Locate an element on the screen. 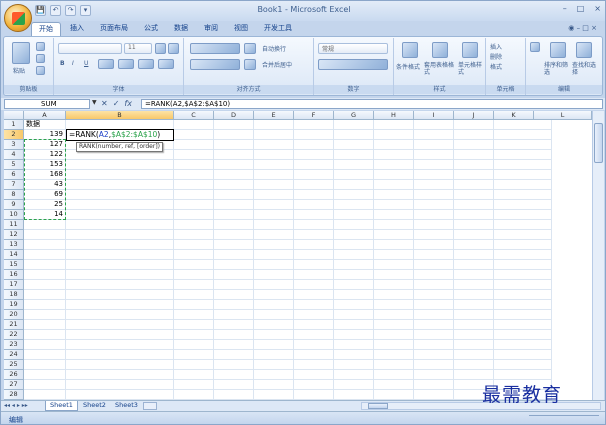 This screenshot has width=606, height=425. undo-icon: ↶ is located at coordinates (55, 10).